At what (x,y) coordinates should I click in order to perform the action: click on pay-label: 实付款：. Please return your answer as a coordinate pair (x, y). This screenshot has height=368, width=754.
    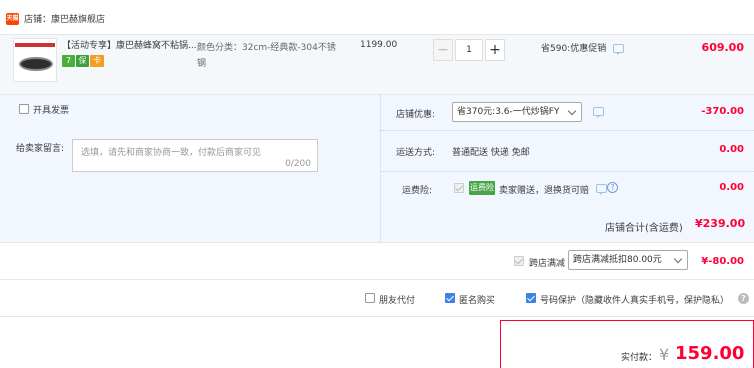
    Looking at the image, I should click on (639, 358).